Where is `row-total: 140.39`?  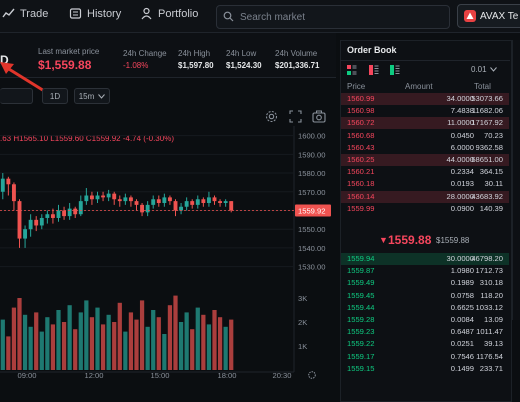 row-total: 140.39 is located at coordinates (491, 208).